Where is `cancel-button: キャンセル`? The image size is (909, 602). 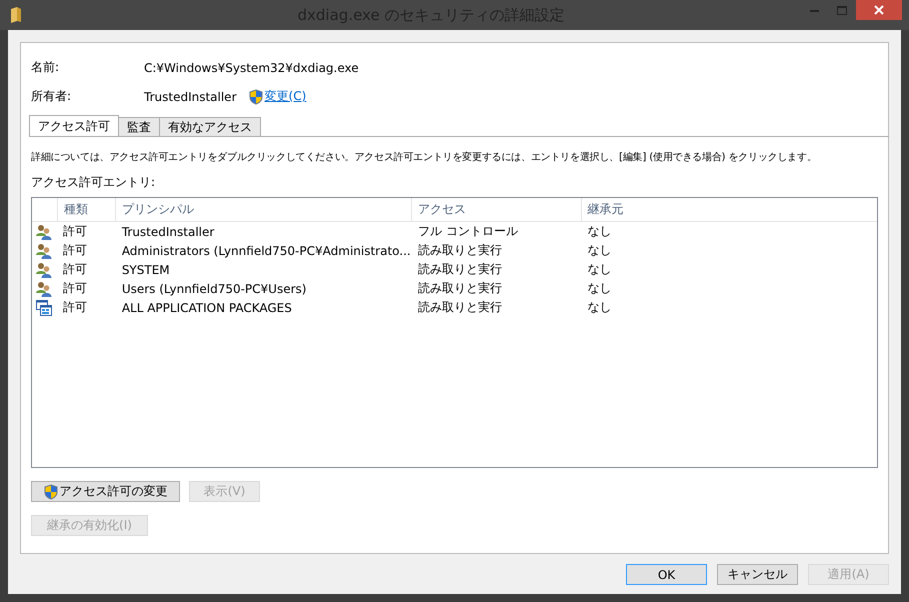 cancel-button: キャンセル is located at coordinates (757, 574).